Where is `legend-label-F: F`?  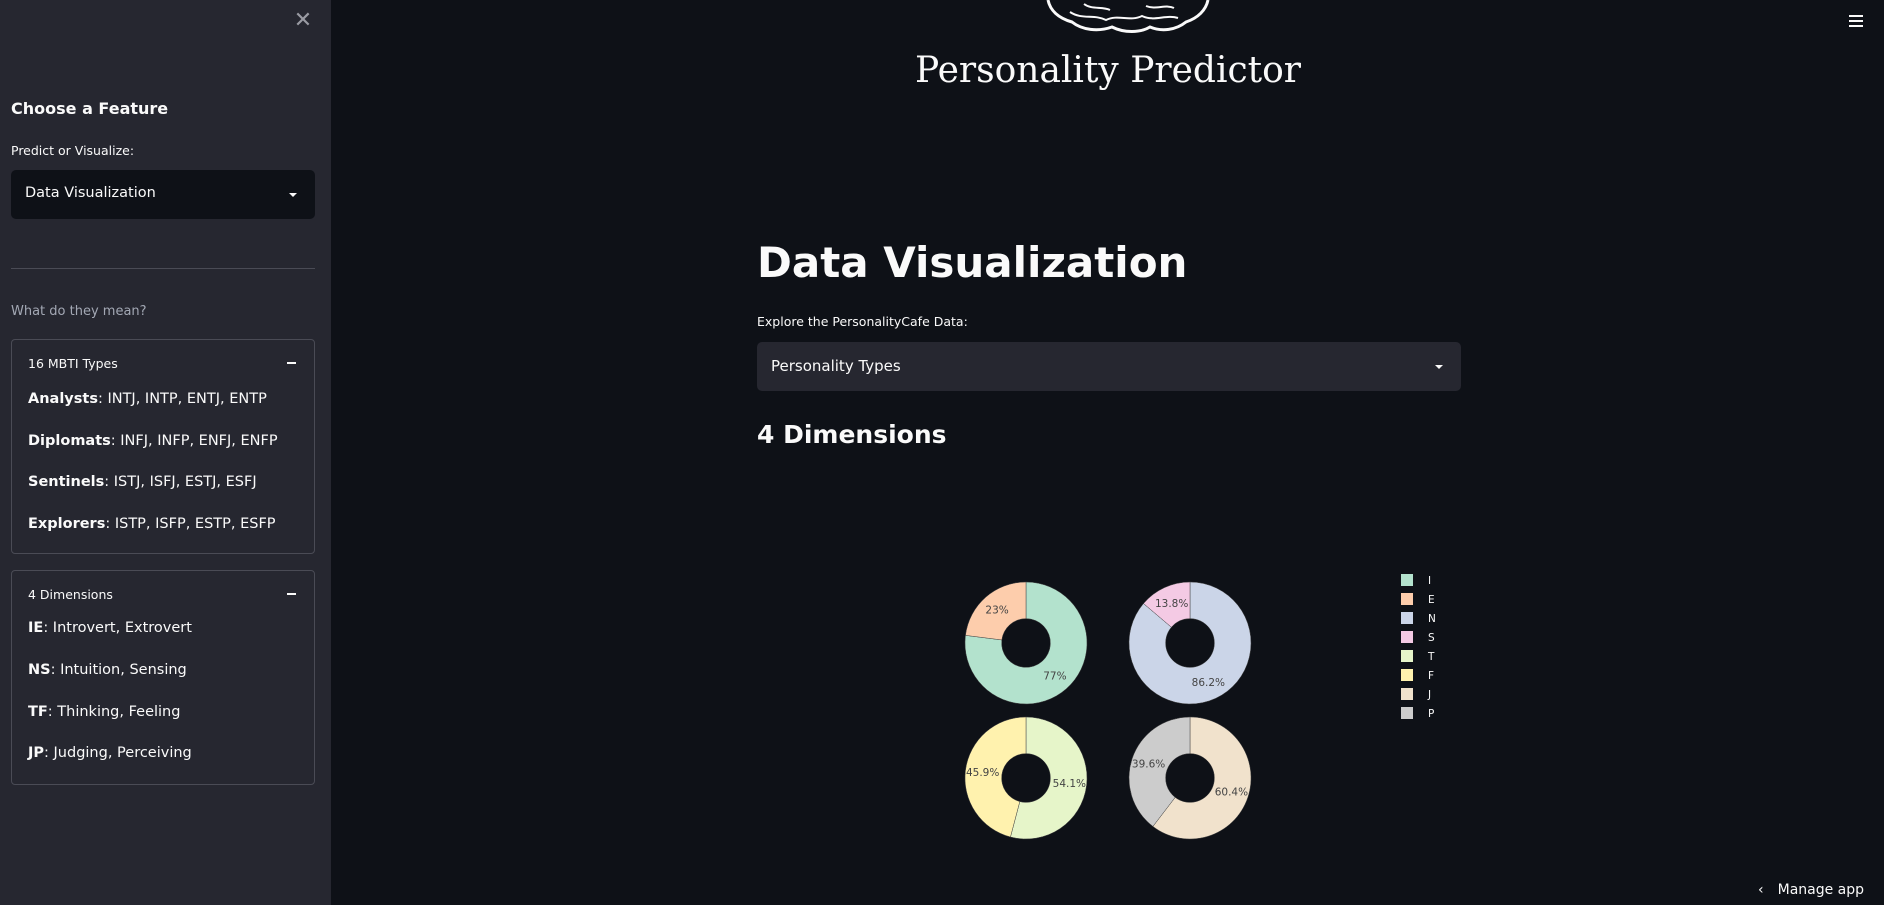
legend-label-F: F is located at coordinates (1431, 676).